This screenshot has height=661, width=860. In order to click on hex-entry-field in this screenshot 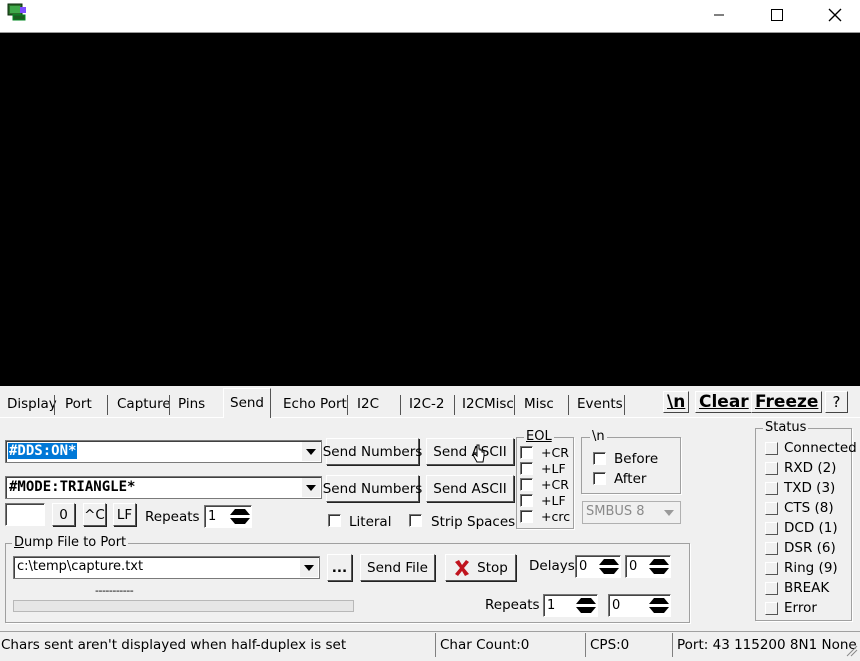, I will do `click(25, 514)`.